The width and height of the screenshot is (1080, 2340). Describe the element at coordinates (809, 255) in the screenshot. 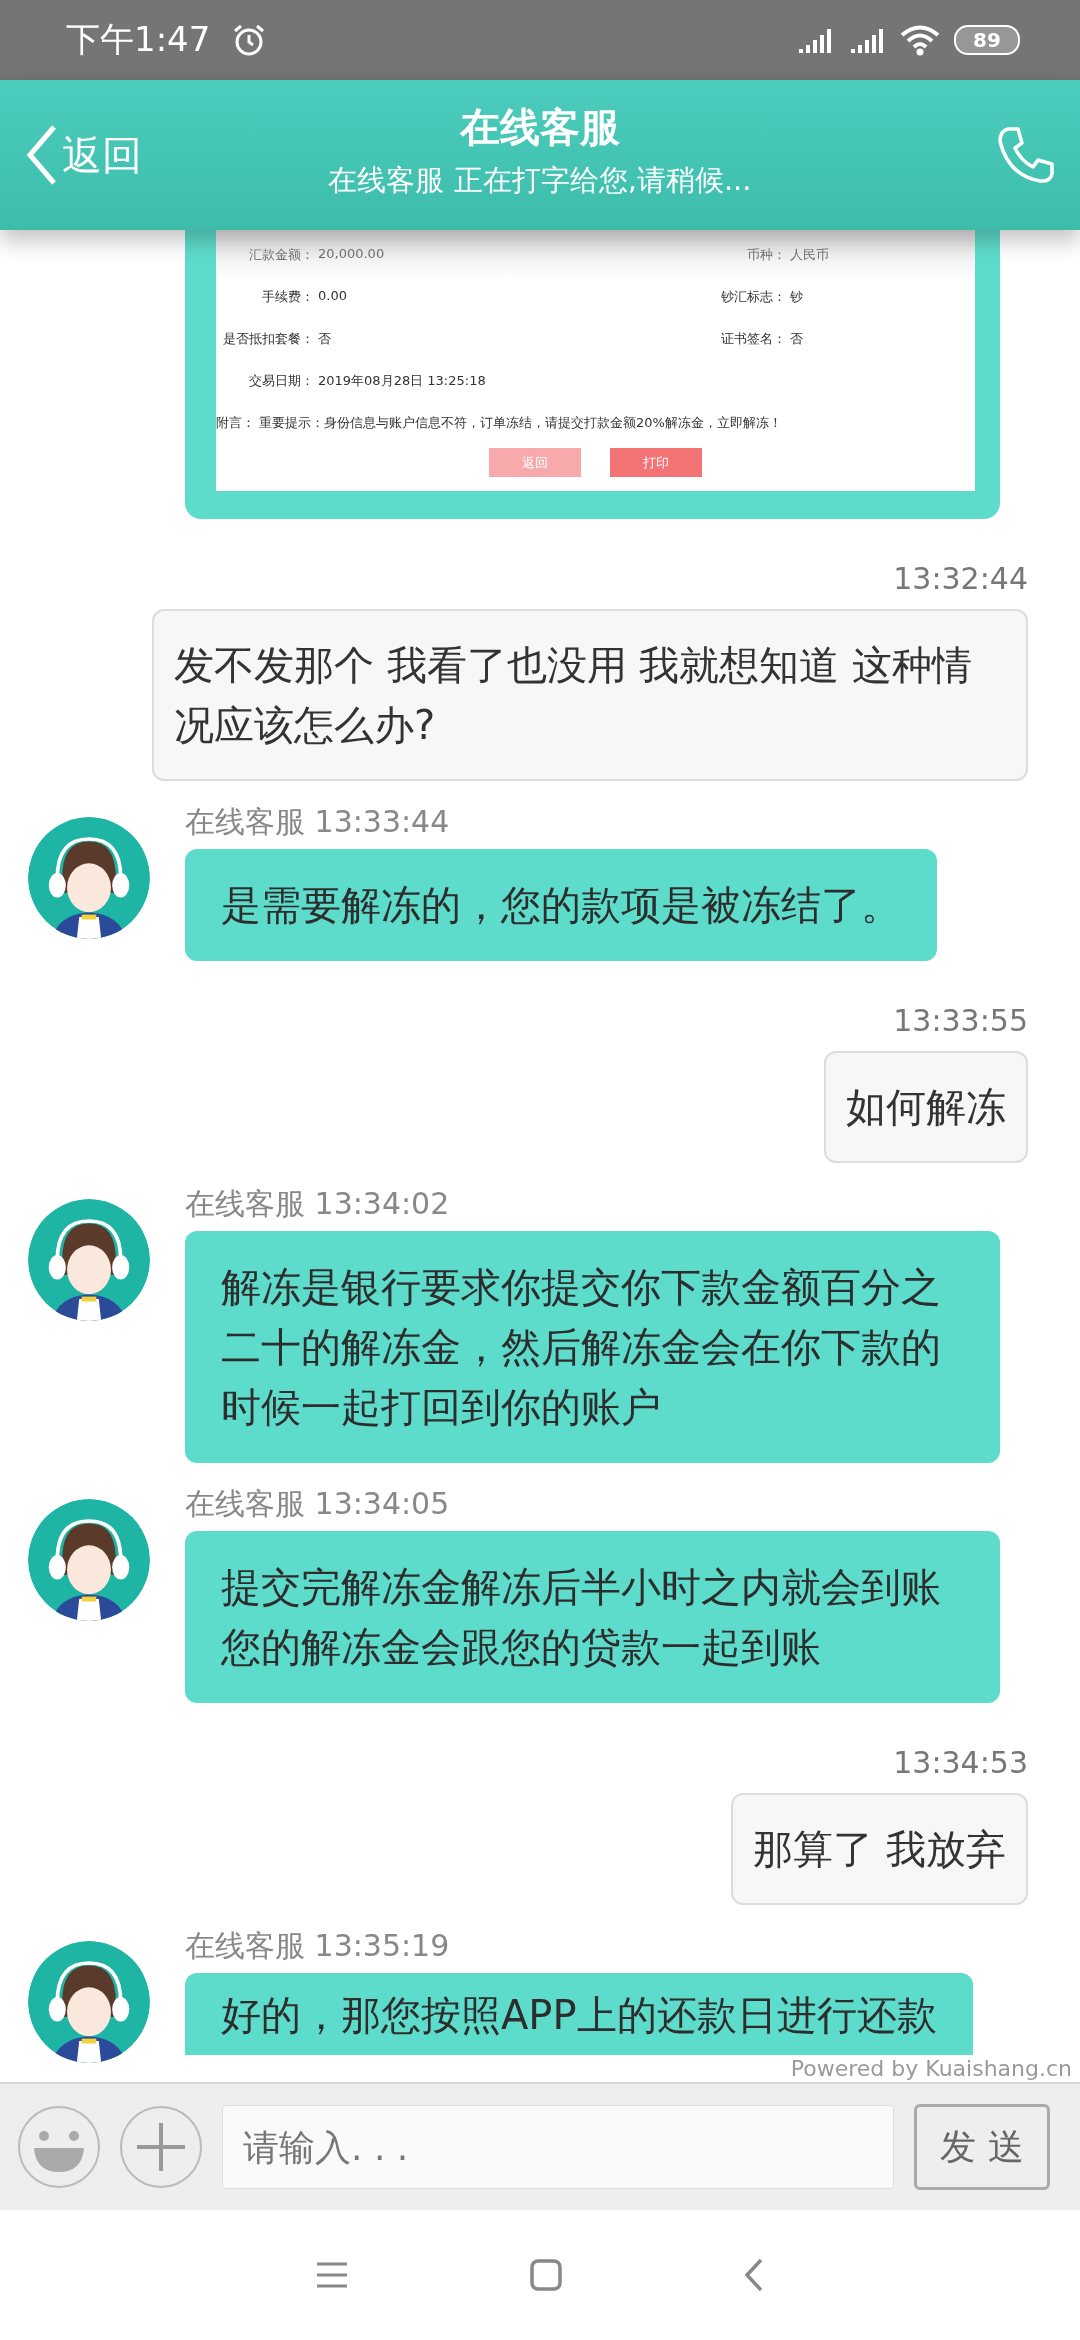

I see `receipt-value: 人民币` at that location.